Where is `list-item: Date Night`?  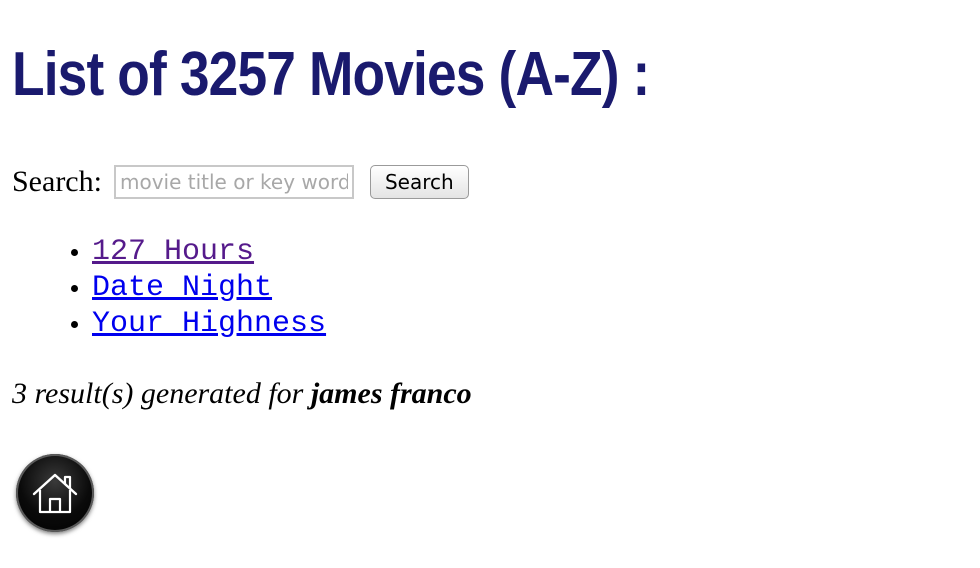 list-item: Date Night is located at coordinates (209, 288).